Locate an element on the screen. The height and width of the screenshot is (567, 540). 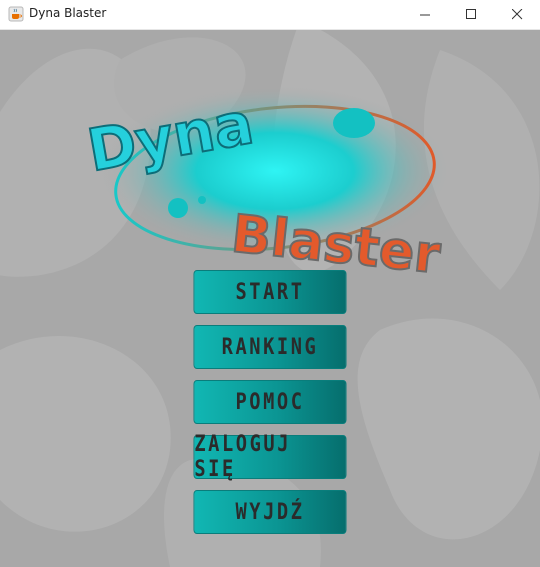
maximize-button is located at coordinates (471, 14).